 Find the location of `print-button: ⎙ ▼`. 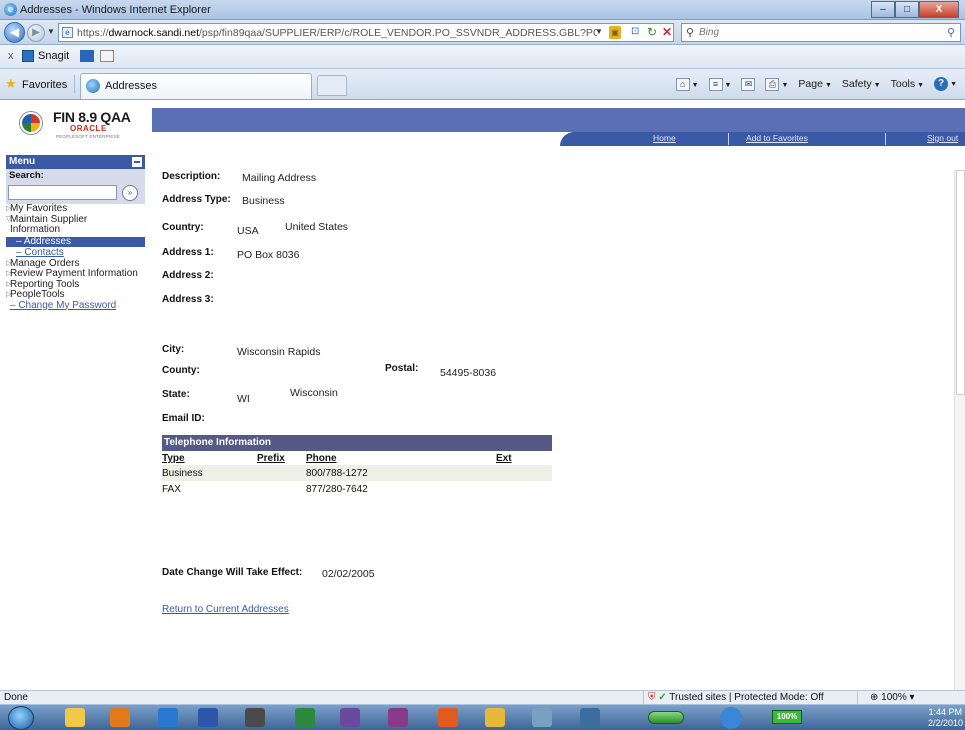

print-button: ⎙ ▼ is located at coordinates (776, 84).